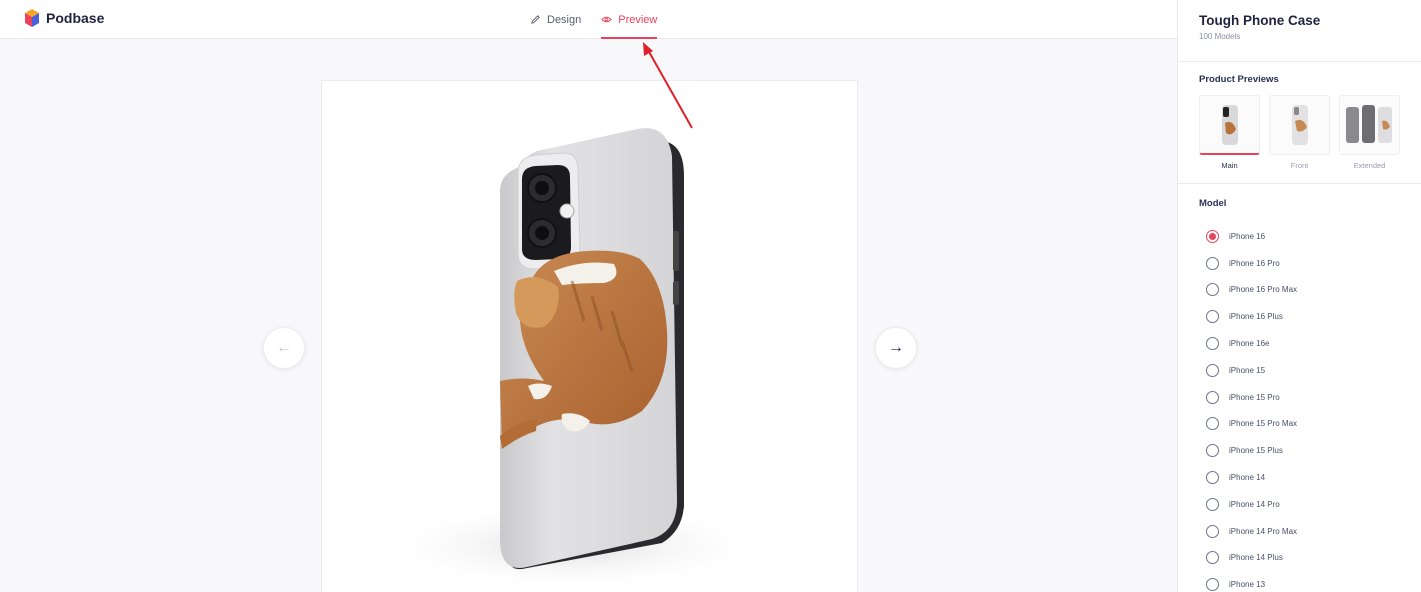 This screenshot has height=592, width=1421. Describe the element at coordinates (1299, 370) in the screenshot. I see `model-option: iPhone 15` at that location.